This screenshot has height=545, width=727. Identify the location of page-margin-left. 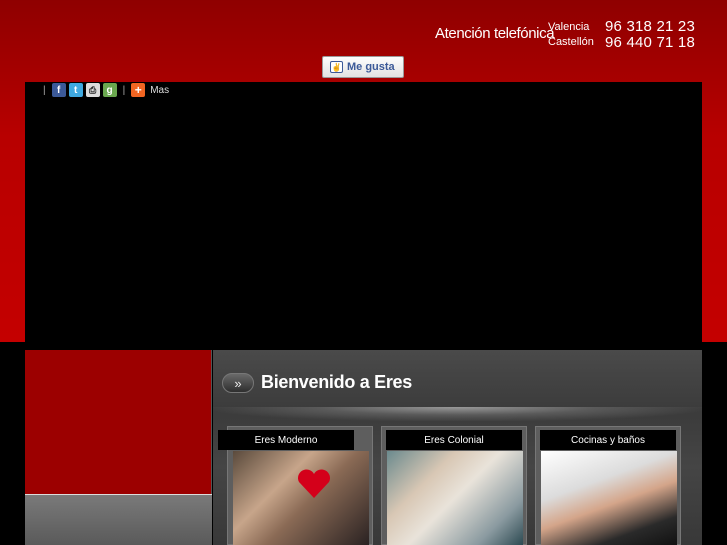
(12, 443).